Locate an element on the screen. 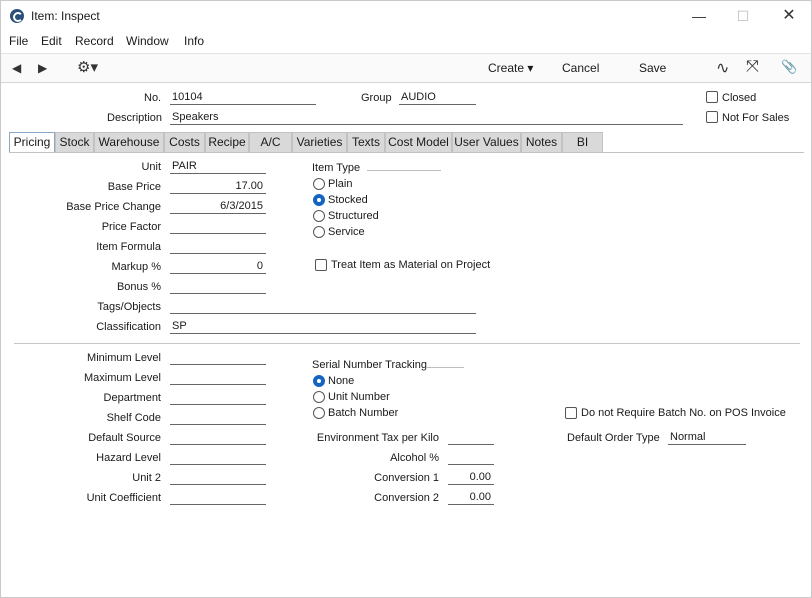 Image resolution: width=812 pixels, height=598 pixels. minimum-level-field is located at coordinates (218, 358).